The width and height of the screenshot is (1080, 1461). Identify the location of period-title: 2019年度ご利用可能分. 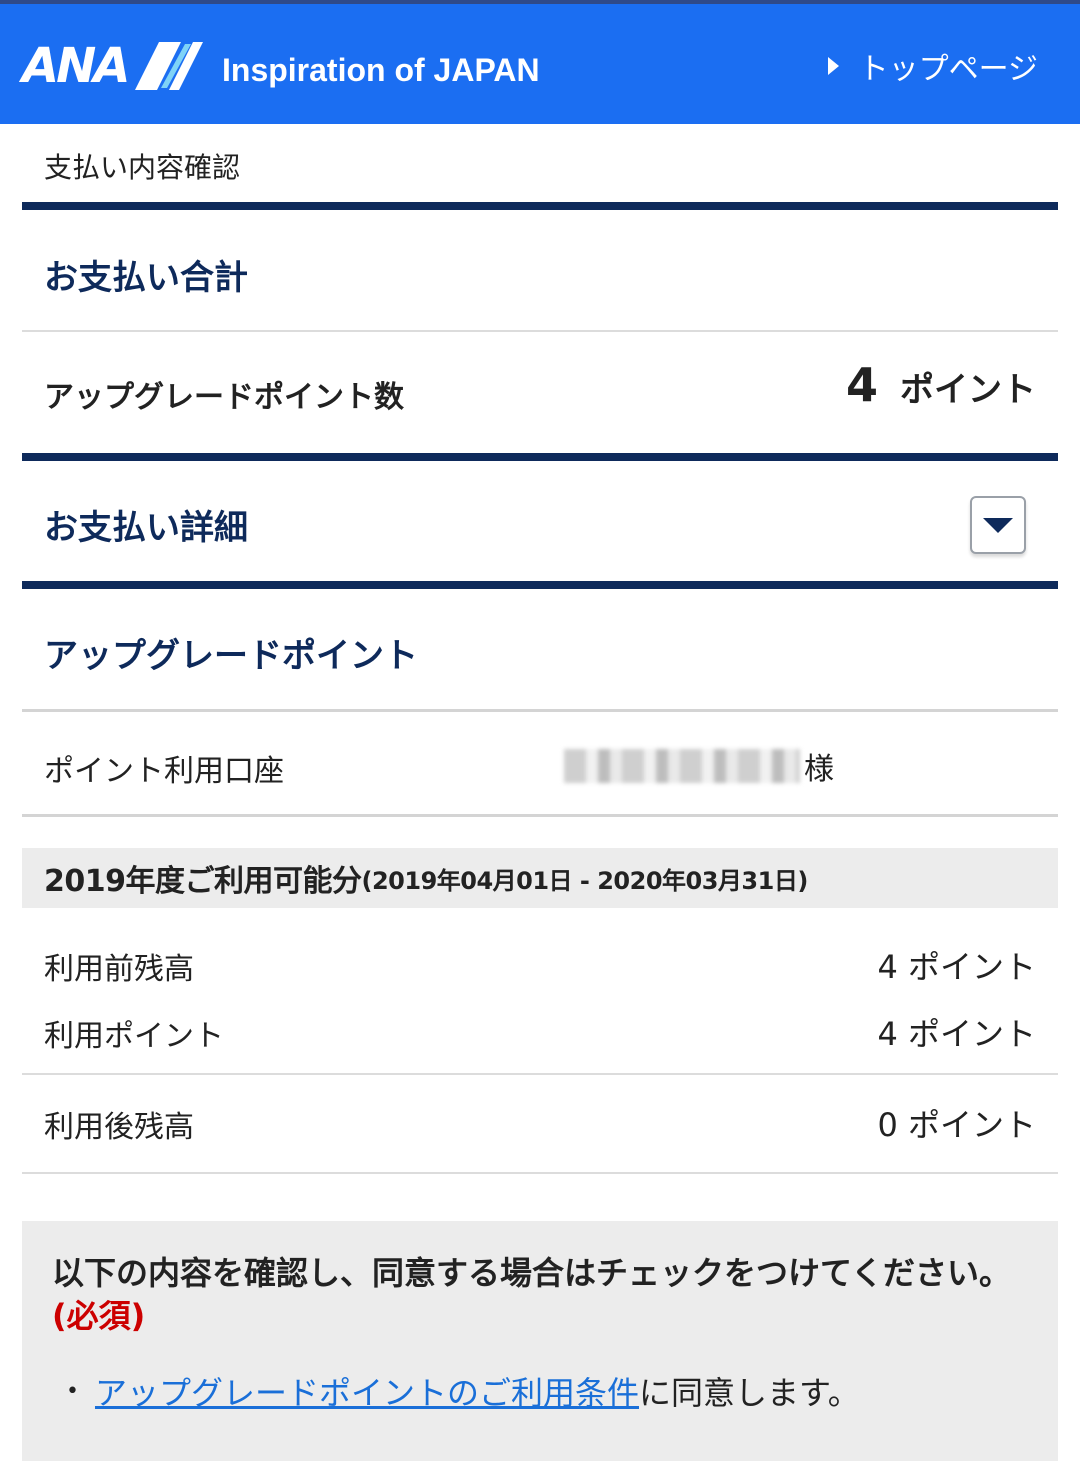
(203, 881).